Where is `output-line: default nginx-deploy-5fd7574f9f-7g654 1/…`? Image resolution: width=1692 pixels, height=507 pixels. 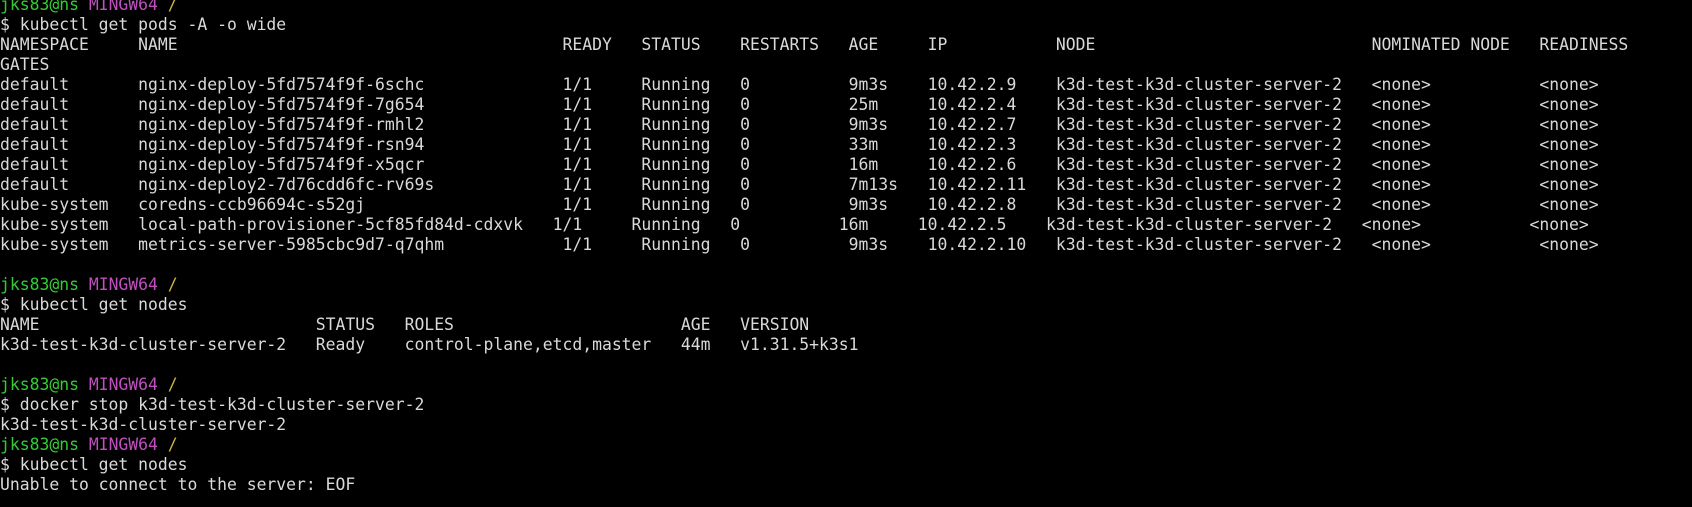 output-line: default nginx-deploy-5fd7574f9f-7g654 1/… is located at coordinates (846, 105).